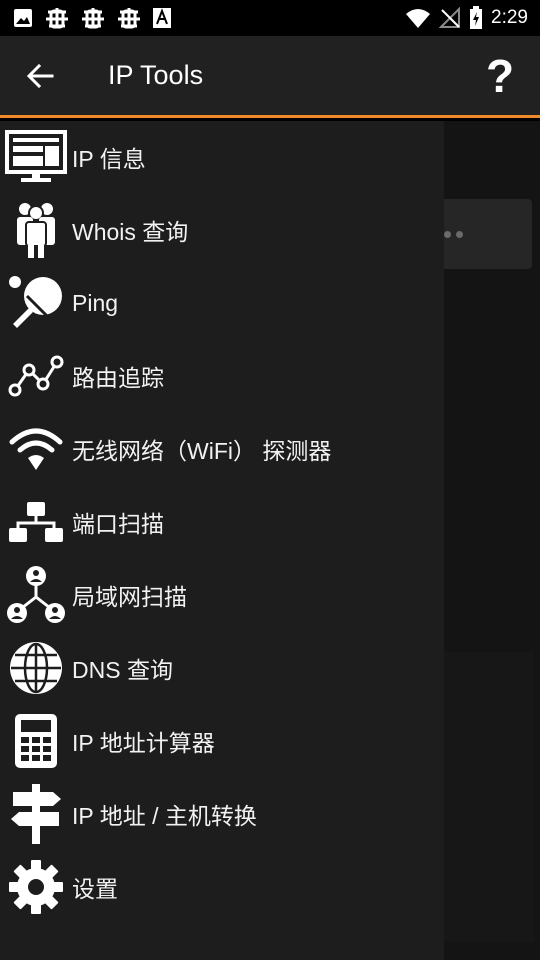 The width and height of the screenshot is (540, 960). What do you see at coordinates (36, 668) in the screenshot?
I see `globe-icon` at bounding box center [36, 668].